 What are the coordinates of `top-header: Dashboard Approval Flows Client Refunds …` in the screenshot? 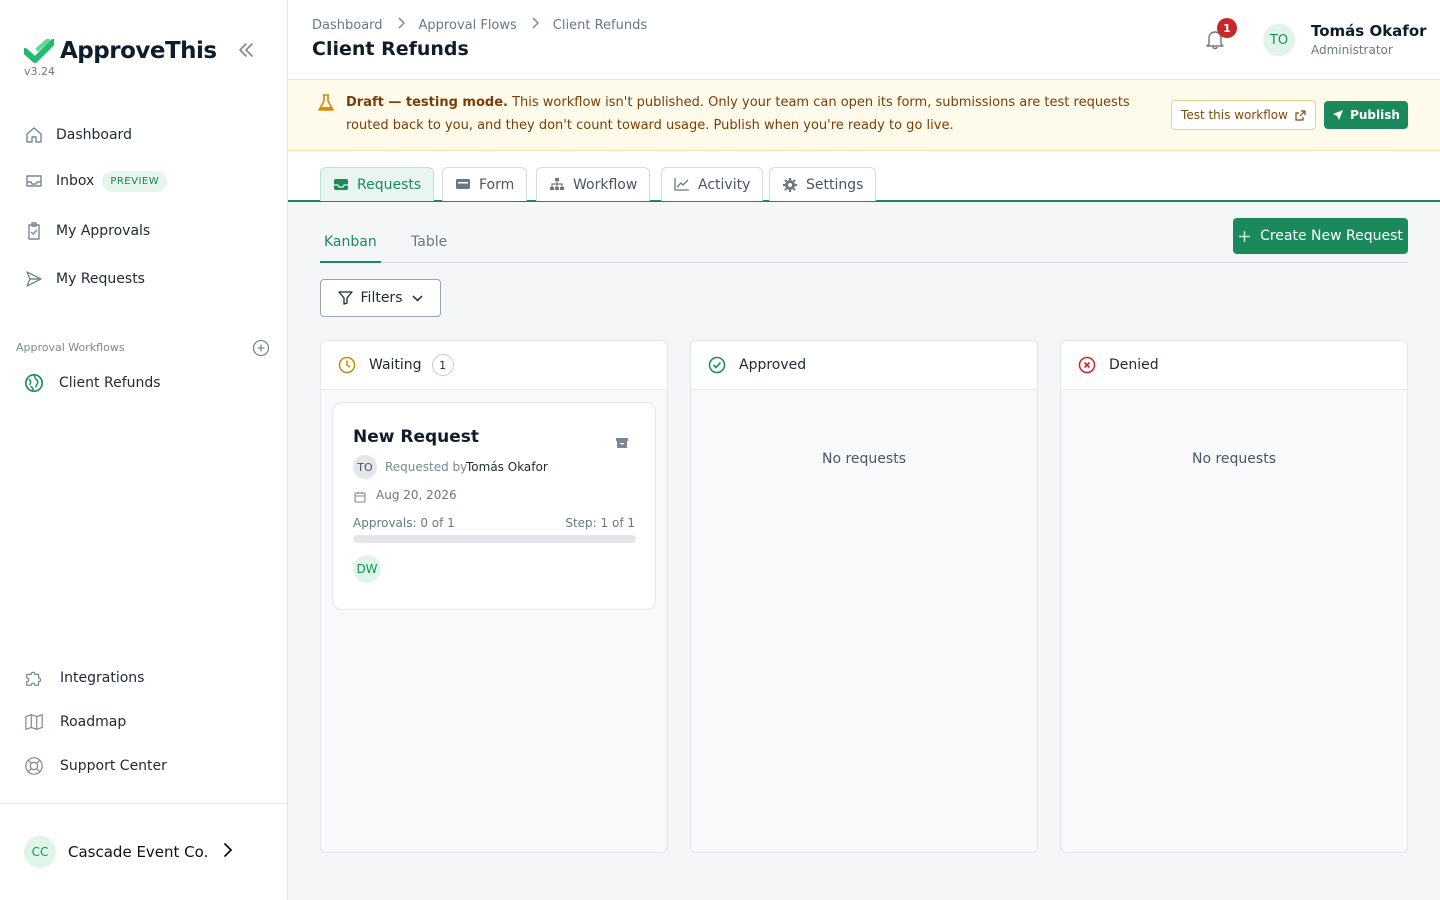 It's located at (864, 40).